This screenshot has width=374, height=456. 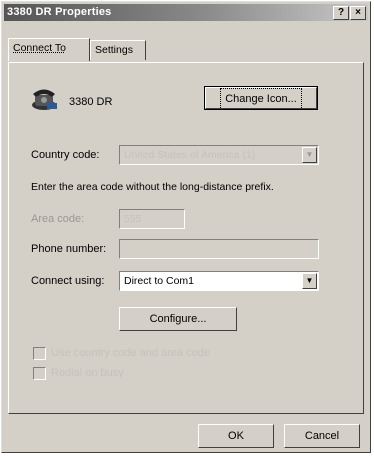 I want to click on area-code-value: 555, so click(x=133, y=219).